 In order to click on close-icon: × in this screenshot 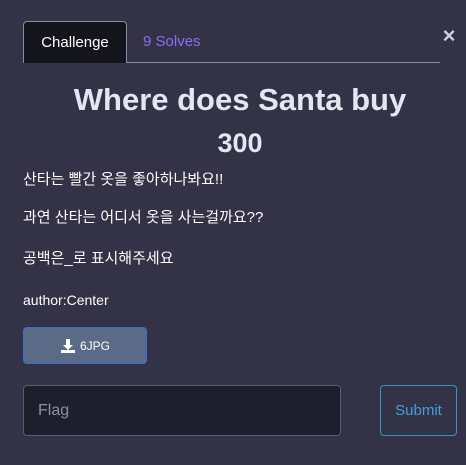, I will do `click(449, 36)`.